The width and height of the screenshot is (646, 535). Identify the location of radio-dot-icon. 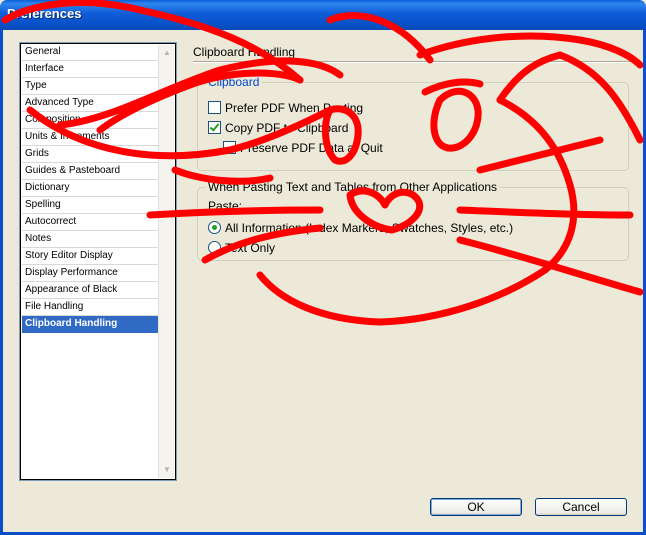
(214, 227).